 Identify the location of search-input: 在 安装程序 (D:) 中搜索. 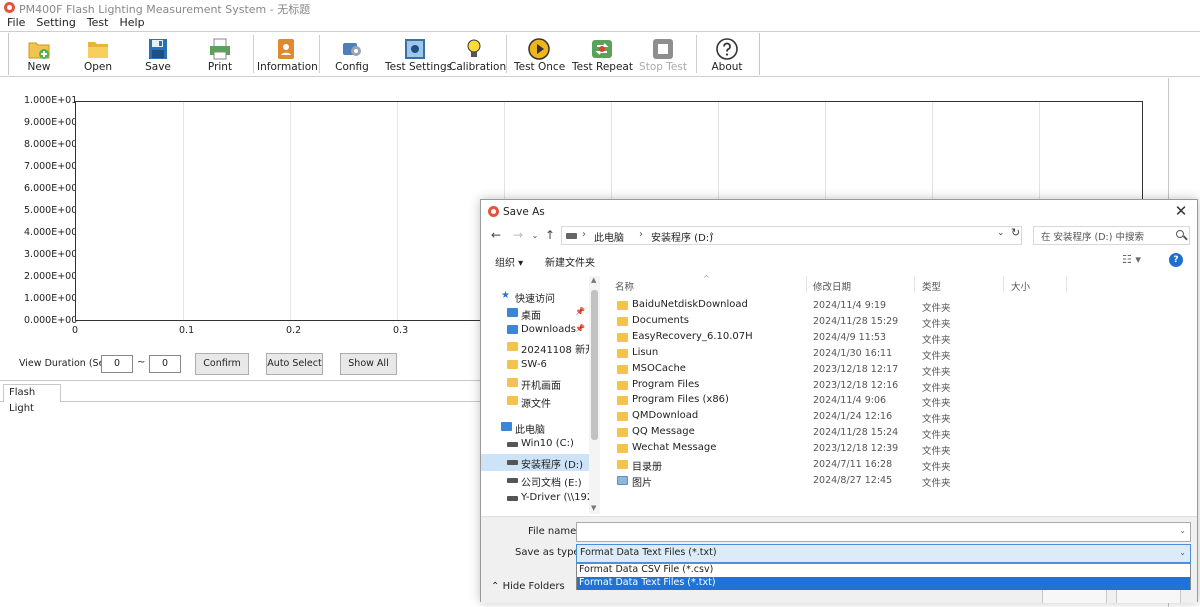
(1111, 235).